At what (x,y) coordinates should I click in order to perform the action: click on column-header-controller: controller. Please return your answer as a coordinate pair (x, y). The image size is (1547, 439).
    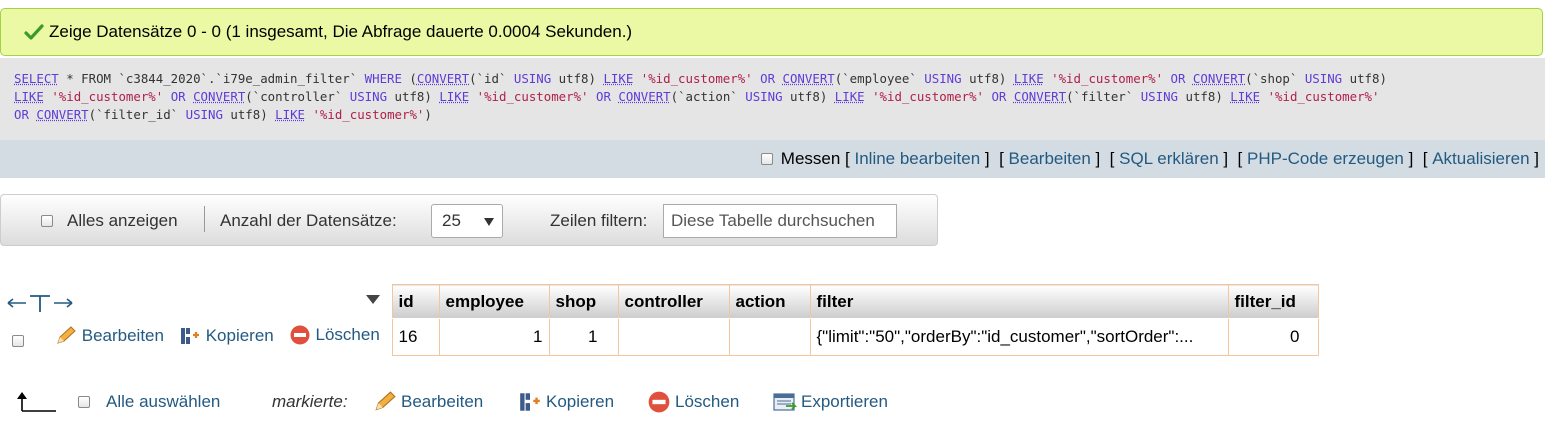
    Looking at the image, I should click on (673, 301).